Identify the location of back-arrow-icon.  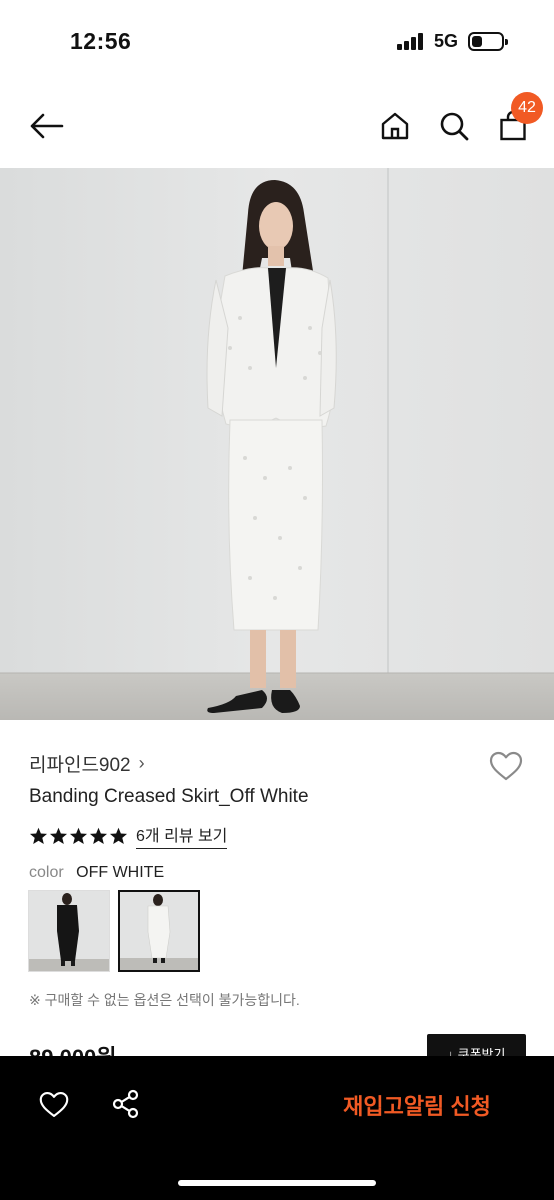
(47, 126).